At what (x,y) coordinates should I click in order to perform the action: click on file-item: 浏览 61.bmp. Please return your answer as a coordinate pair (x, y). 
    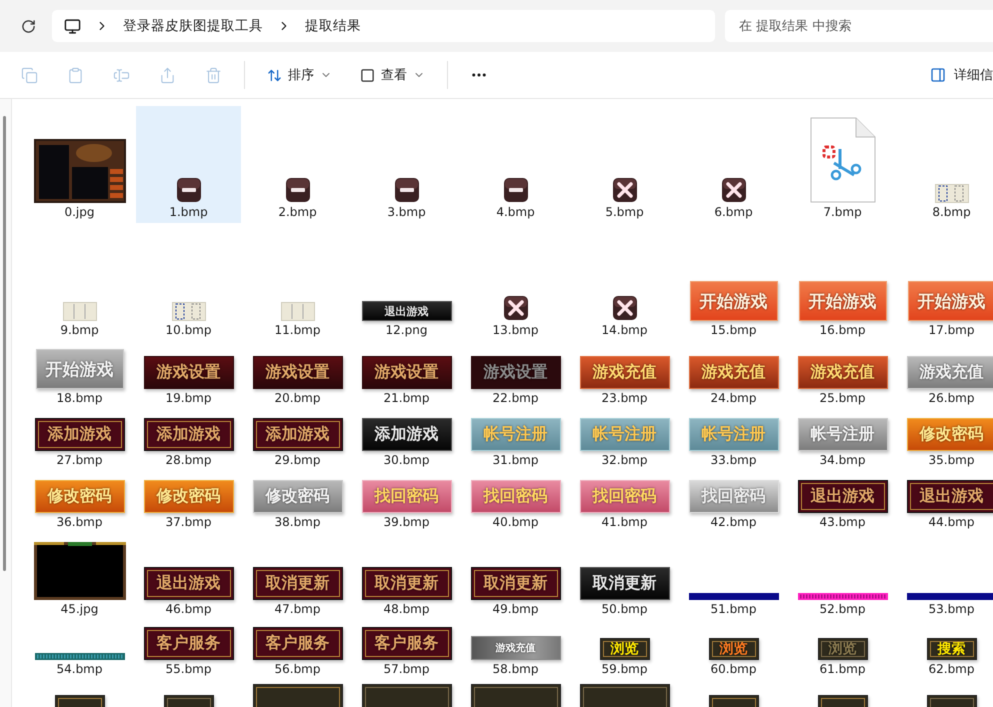
    Looking at the image, I should click on (842, 650).